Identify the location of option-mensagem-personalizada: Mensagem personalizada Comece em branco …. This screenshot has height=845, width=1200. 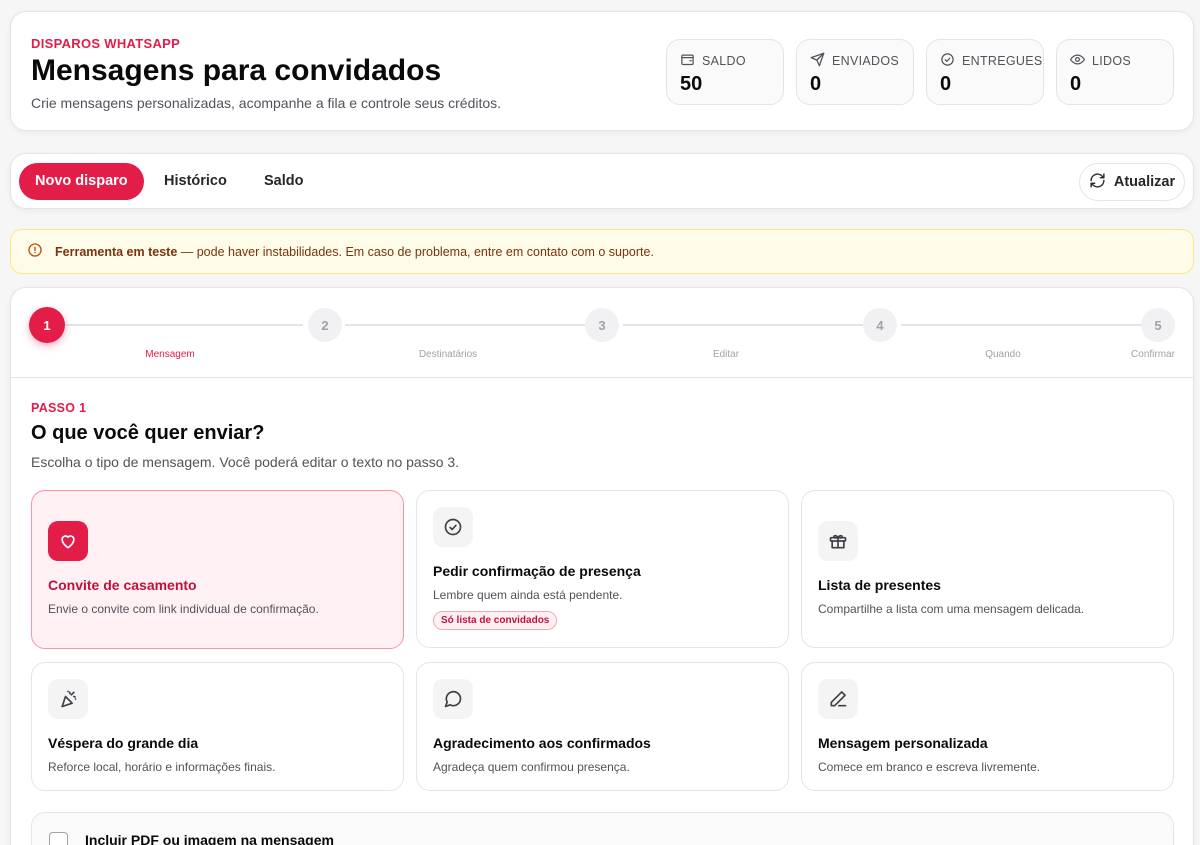
(987, 726).